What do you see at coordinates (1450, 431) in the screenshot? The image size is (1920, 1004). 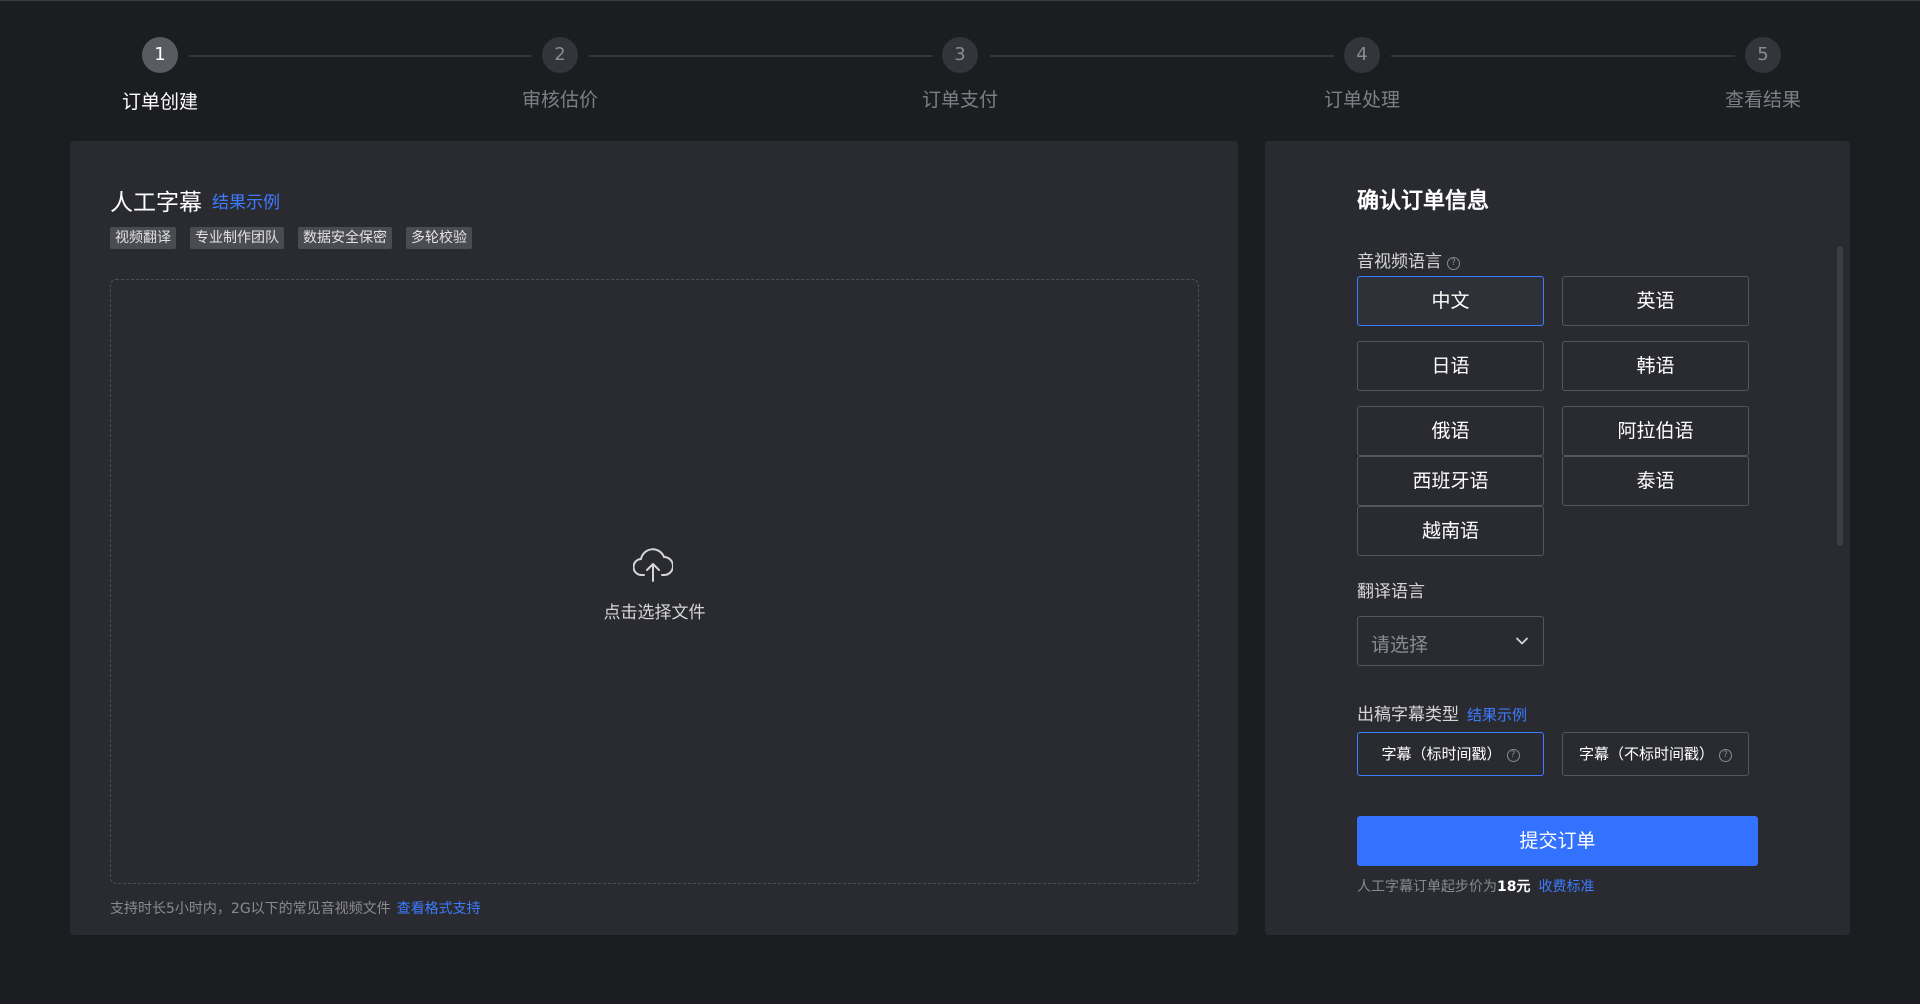 I see `language-option-russian: 俄语` at bounding box center [1450, 431].